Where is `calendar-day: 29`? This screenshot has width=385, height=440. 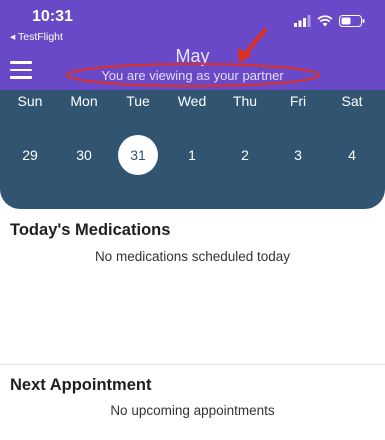
calendar-day: 29 is located at coordinates (30, 155).